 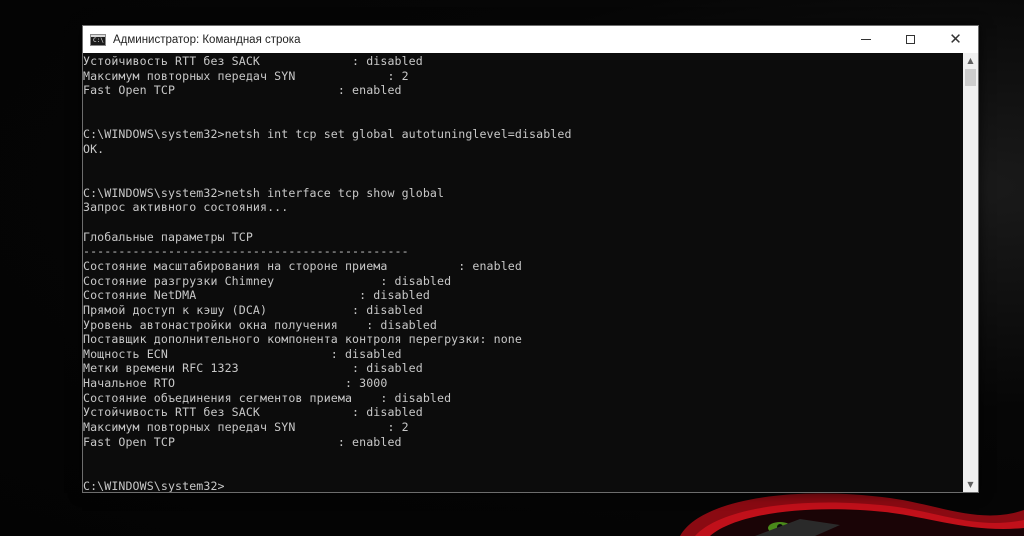 I want to click on console-line: Глобальные параметры TCP, so click(x=168, y=236).